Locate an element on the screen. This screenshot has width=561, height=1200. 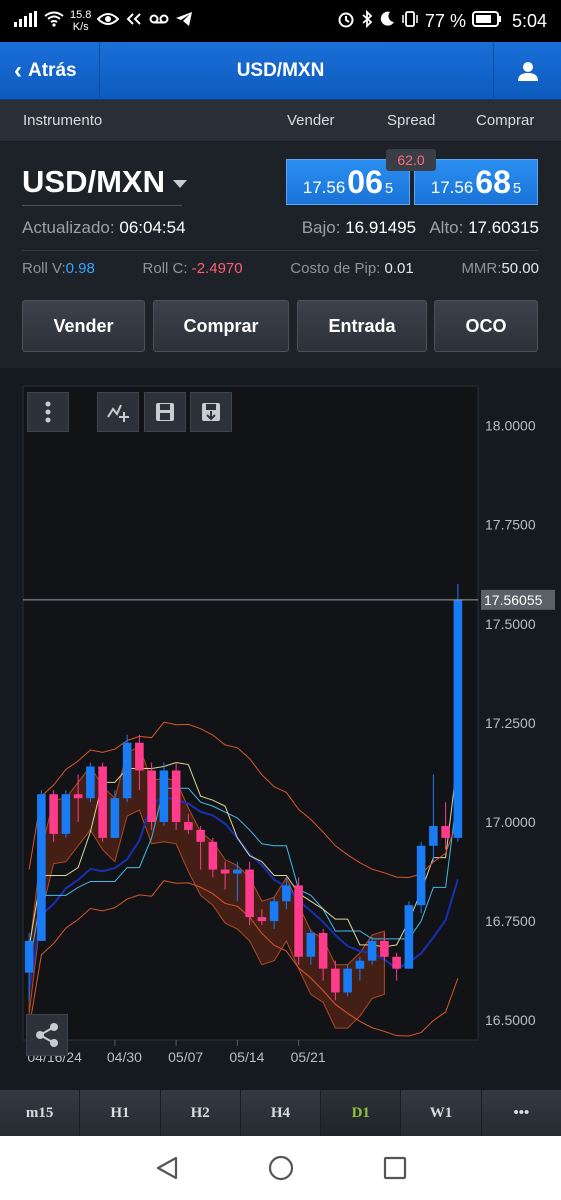
mmr-label: MMR: is located at coordinates (481, 268).